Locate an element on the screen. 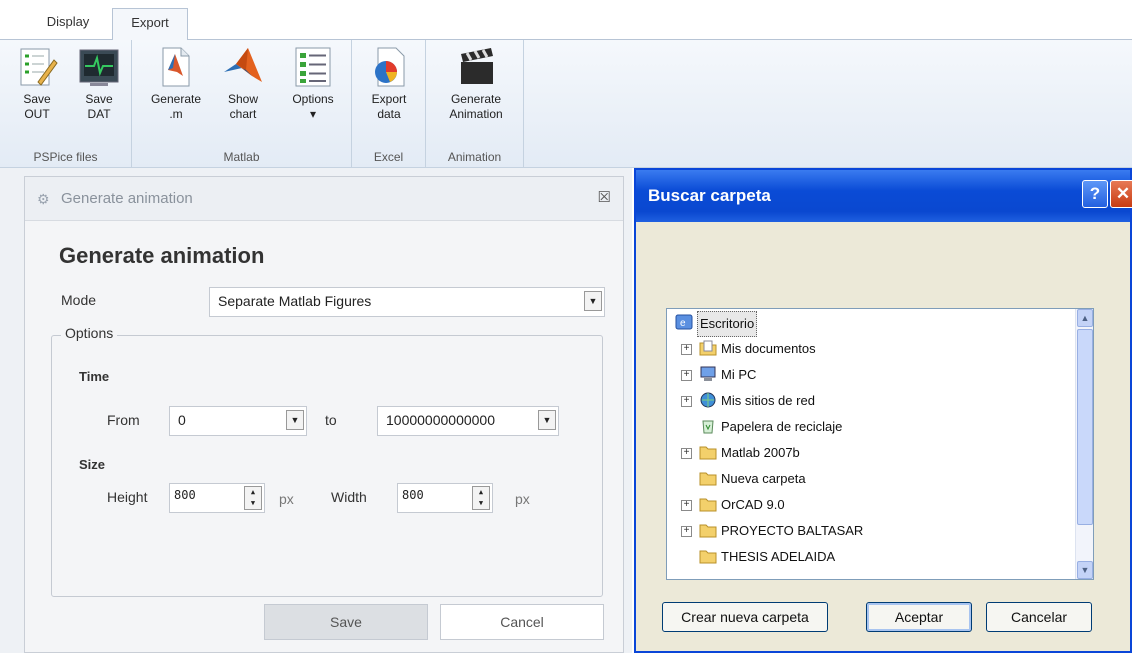 The width and height of the screenshot is (1132, 653). desktop-icon: e is located at coordinates (684, 322).